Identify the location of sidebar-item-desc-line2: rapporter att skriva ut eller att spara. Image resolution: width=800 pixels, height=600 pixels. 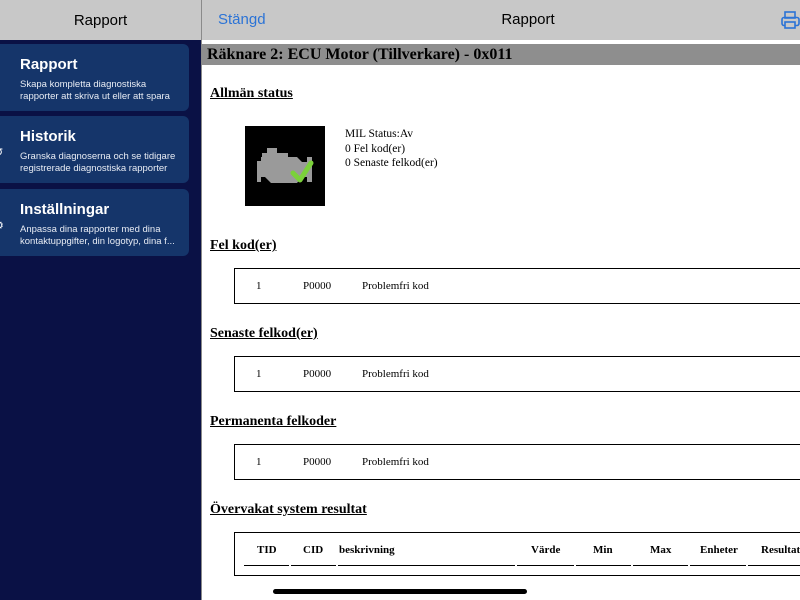
(95, 96).